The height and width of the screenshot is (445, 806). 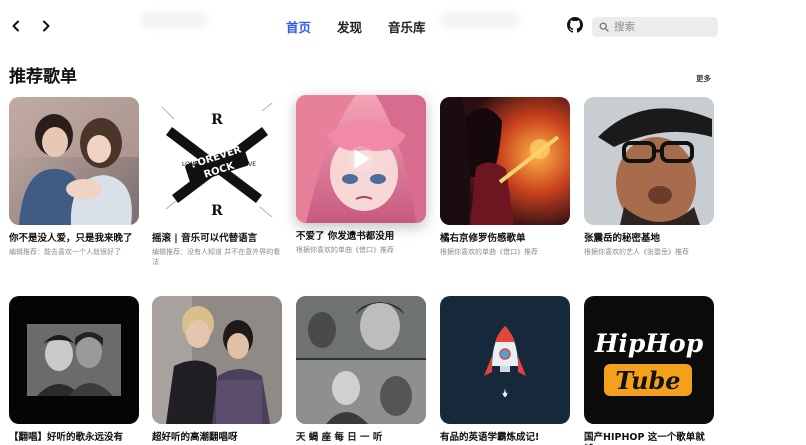 I want to click on playlist-card: 超好听的高潮翻唱呀, so click(x=217, y=370).